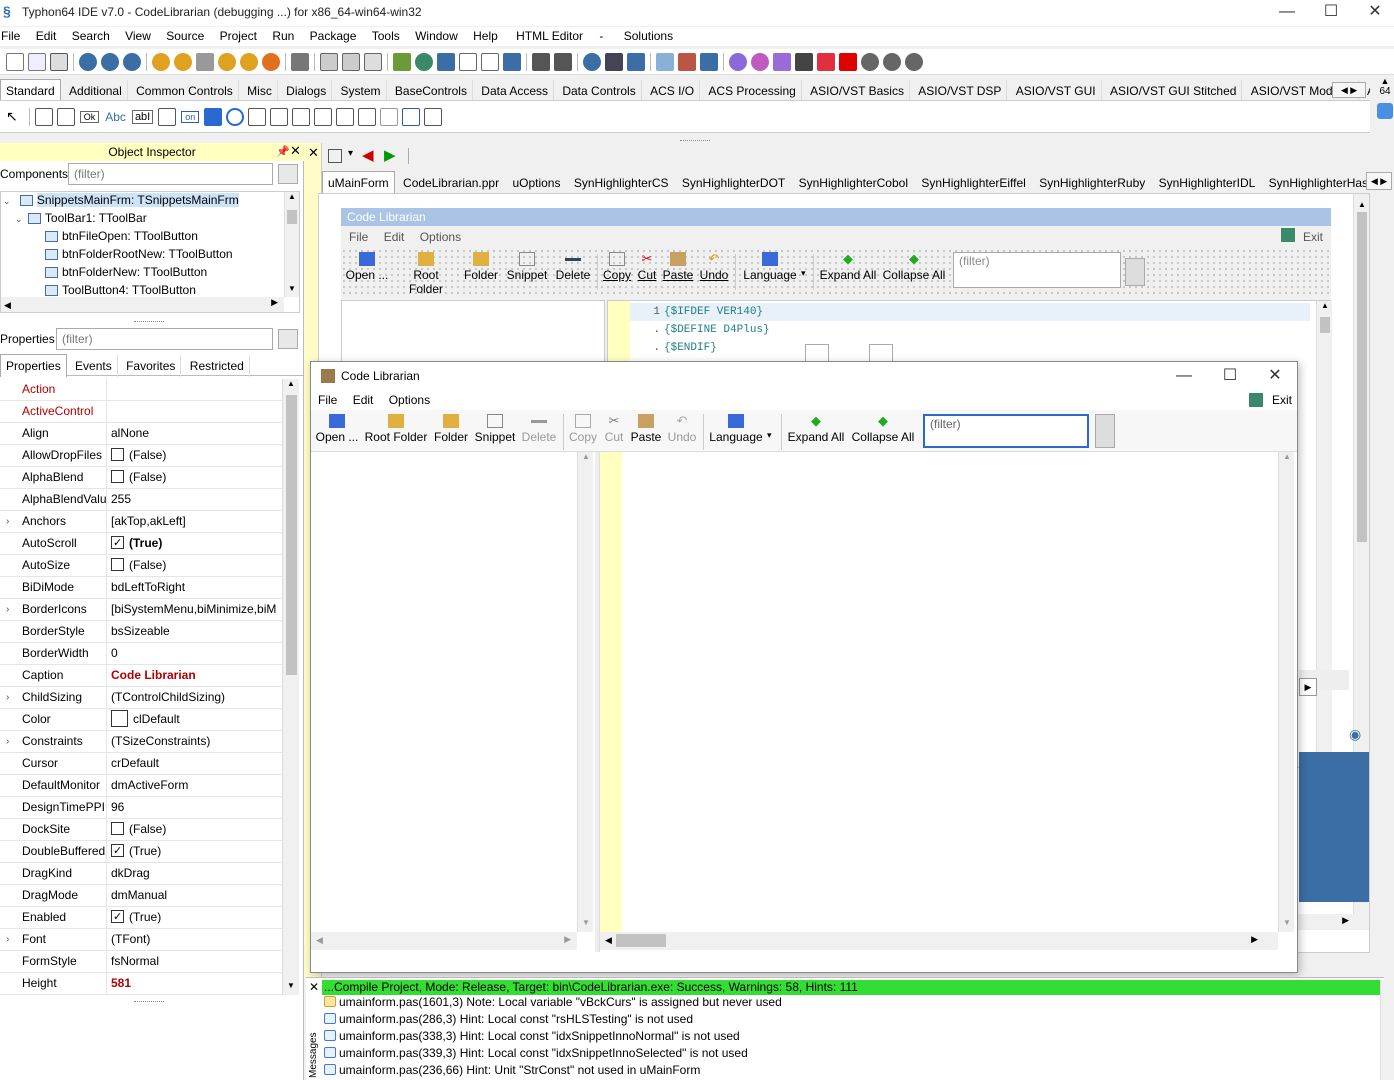 This screenshot has width=1394, height=1080. What do you see at coordinates (804, 61) in the screenshot?
I see `run-parameters-icon` at bounding box center [804, 61].